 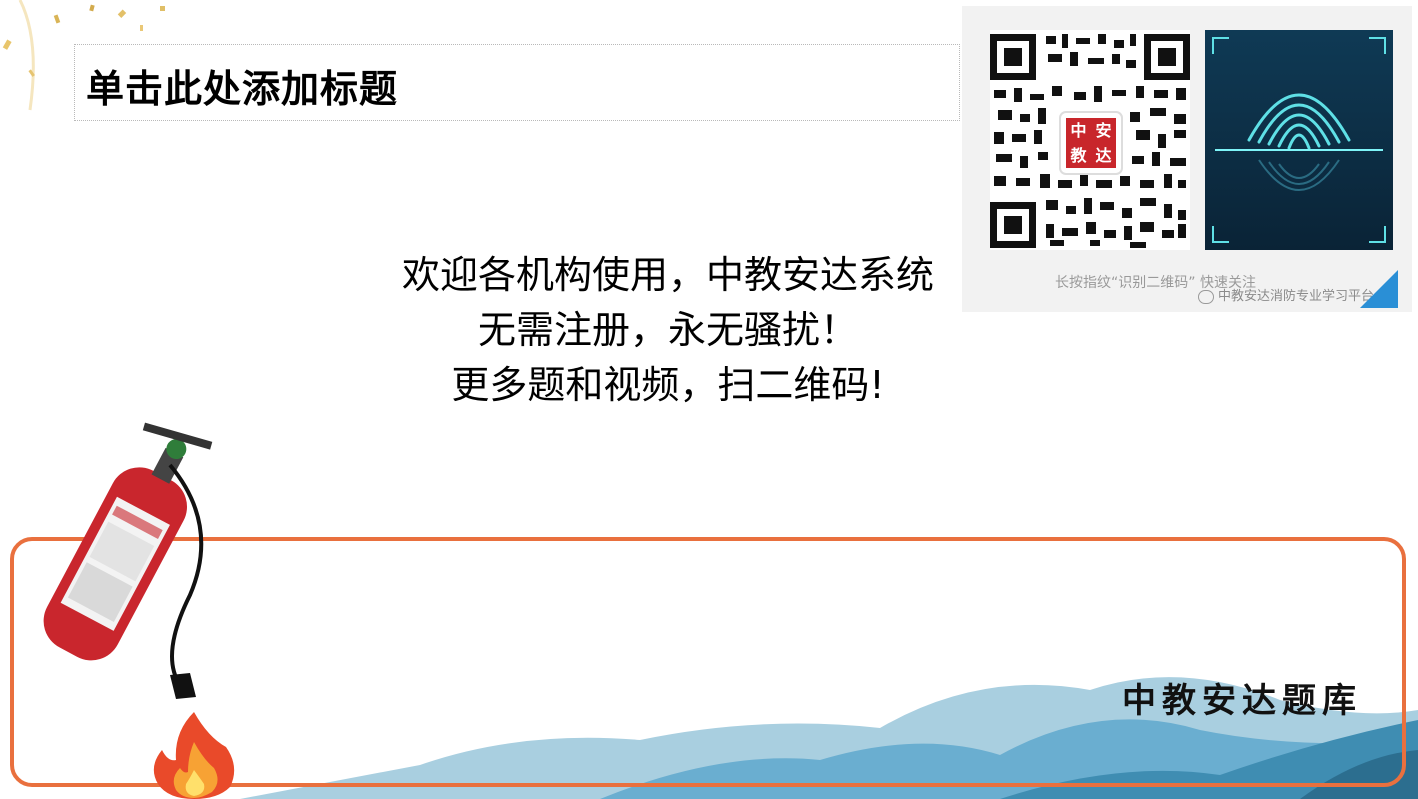 I want to click on fire-extinguisher-illustration, so click(x=128, y=560).